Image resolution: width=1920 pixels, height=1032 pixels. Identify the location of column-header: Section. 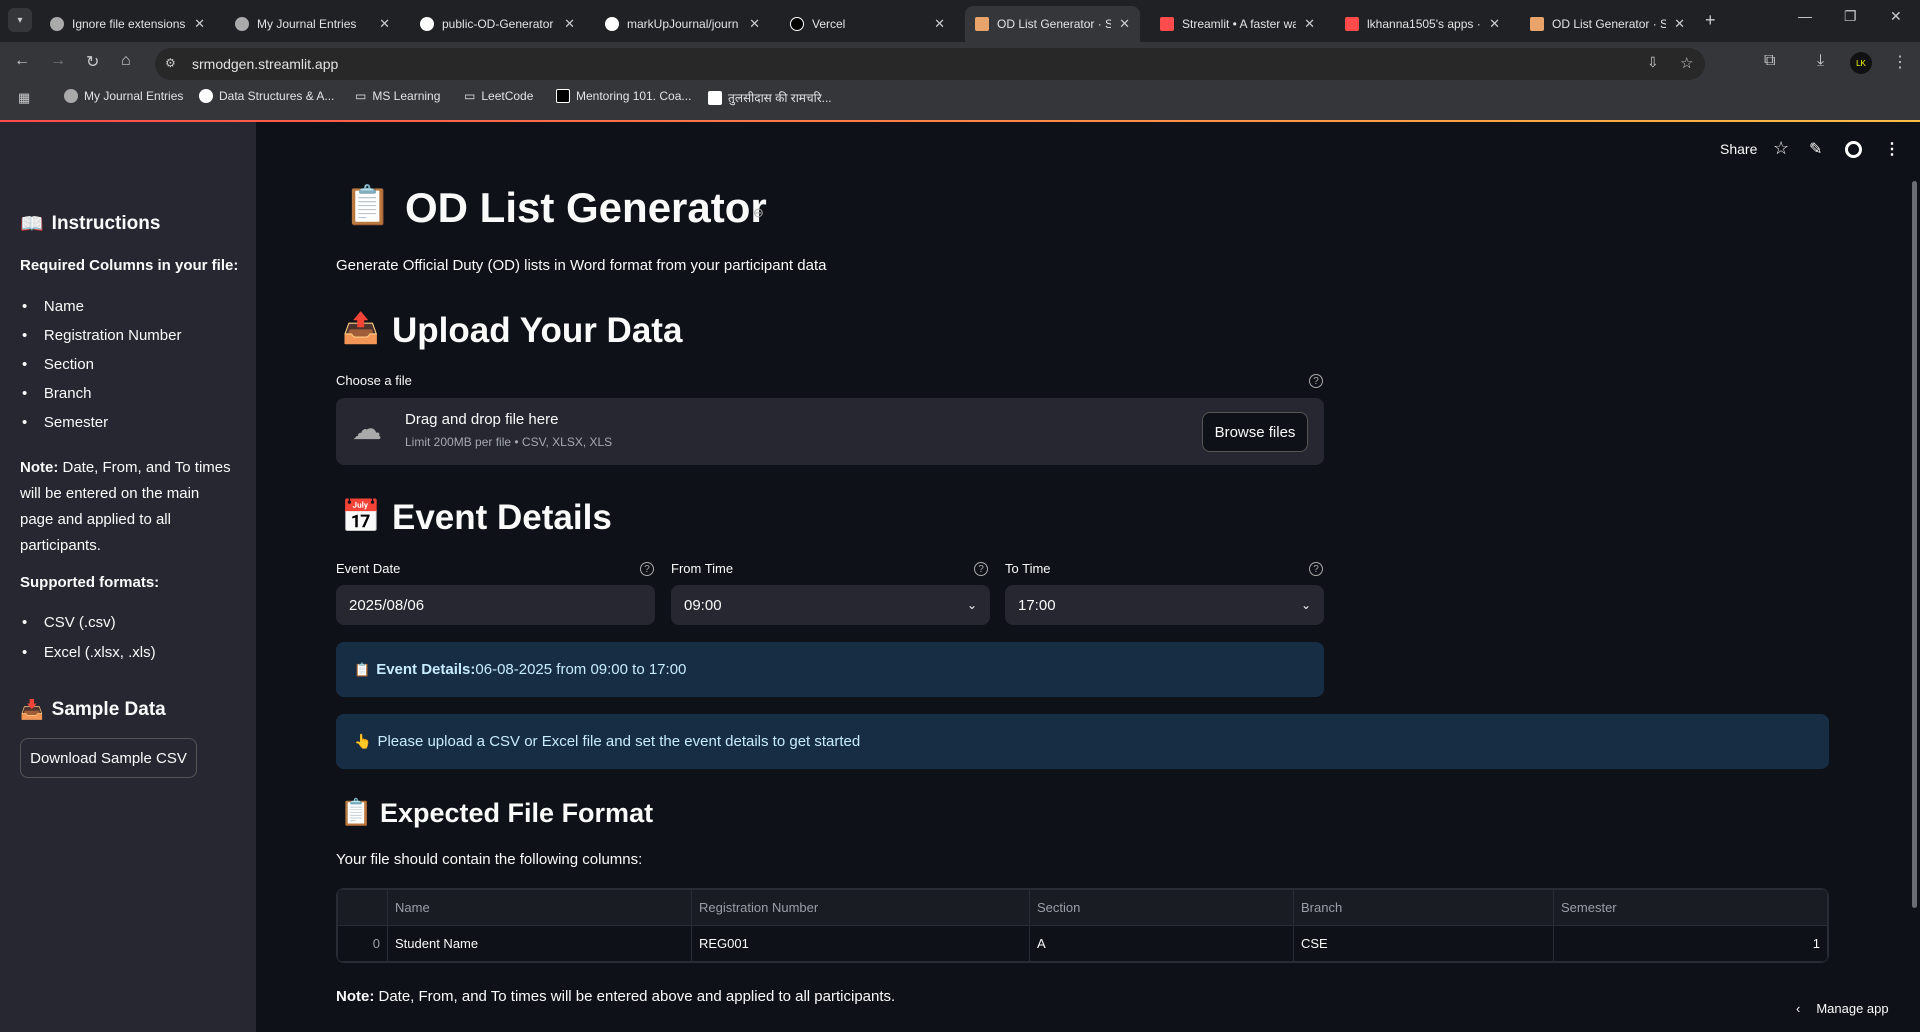
(1161, 907).